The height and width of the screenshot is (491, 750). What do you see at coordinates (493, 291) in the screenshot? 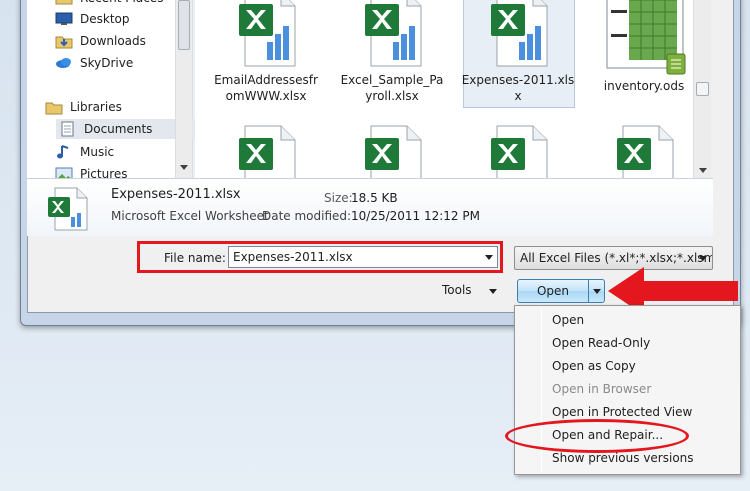
I see `tools-chevron-down-icon` at bounding box center [493, 291].